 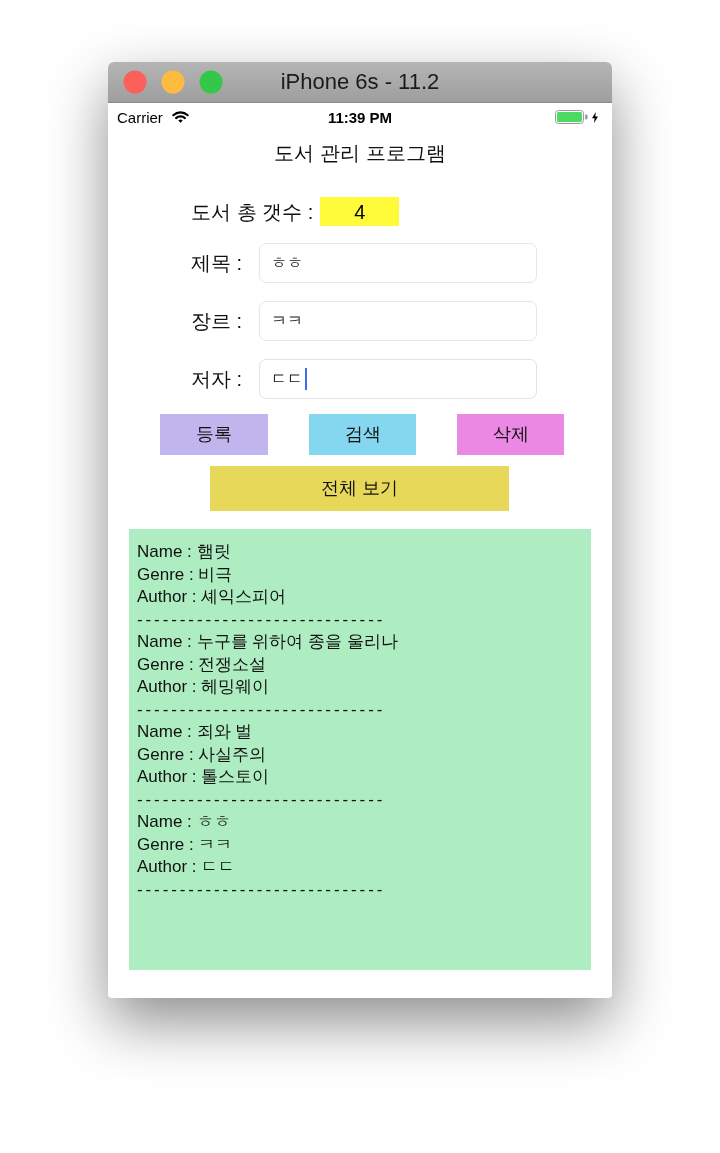 What do you see at coordinates (360, 82) in the screenshot?
I see `window-title: iPhone 6s - 11.2` at bounding box center [360, 82].